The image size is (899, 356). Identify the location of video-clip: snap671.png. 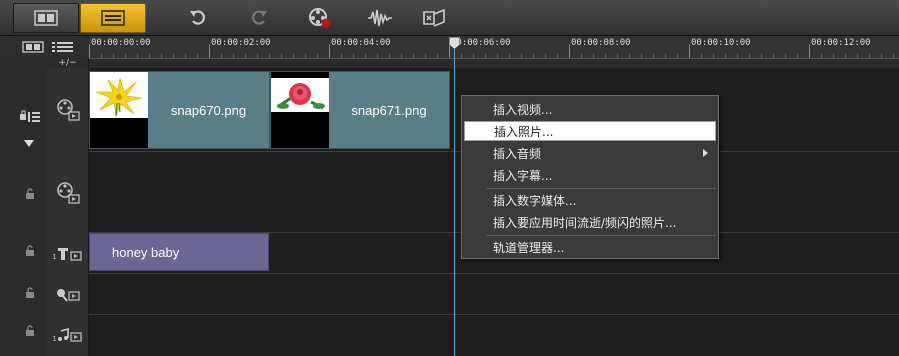
(360, 110).